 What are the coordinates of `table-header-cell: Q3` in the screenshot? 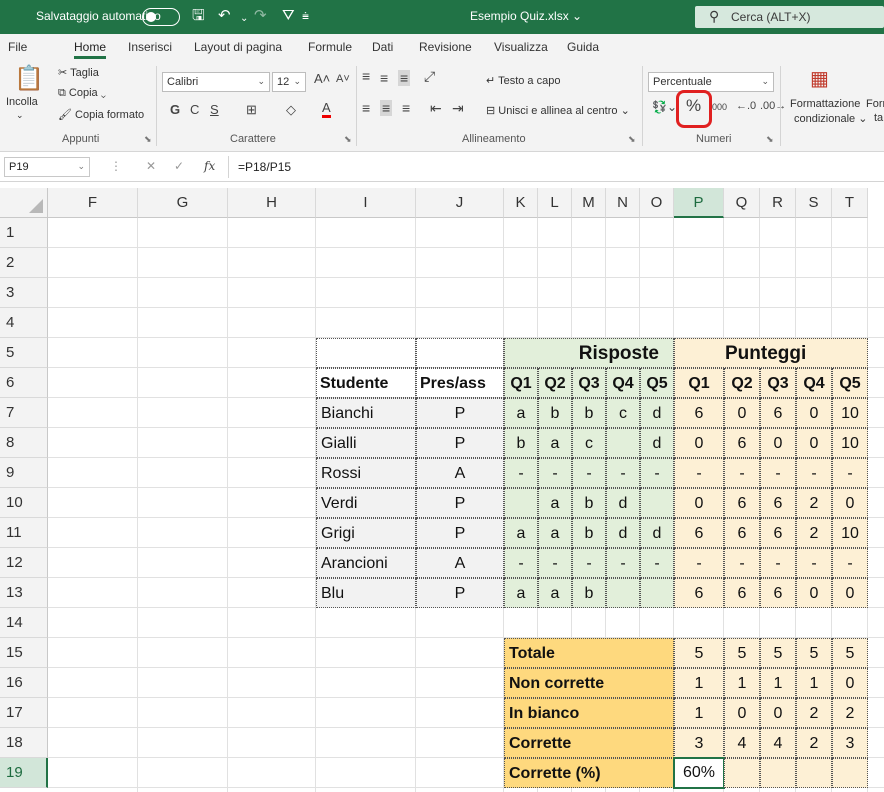 It's located at (778, 383).